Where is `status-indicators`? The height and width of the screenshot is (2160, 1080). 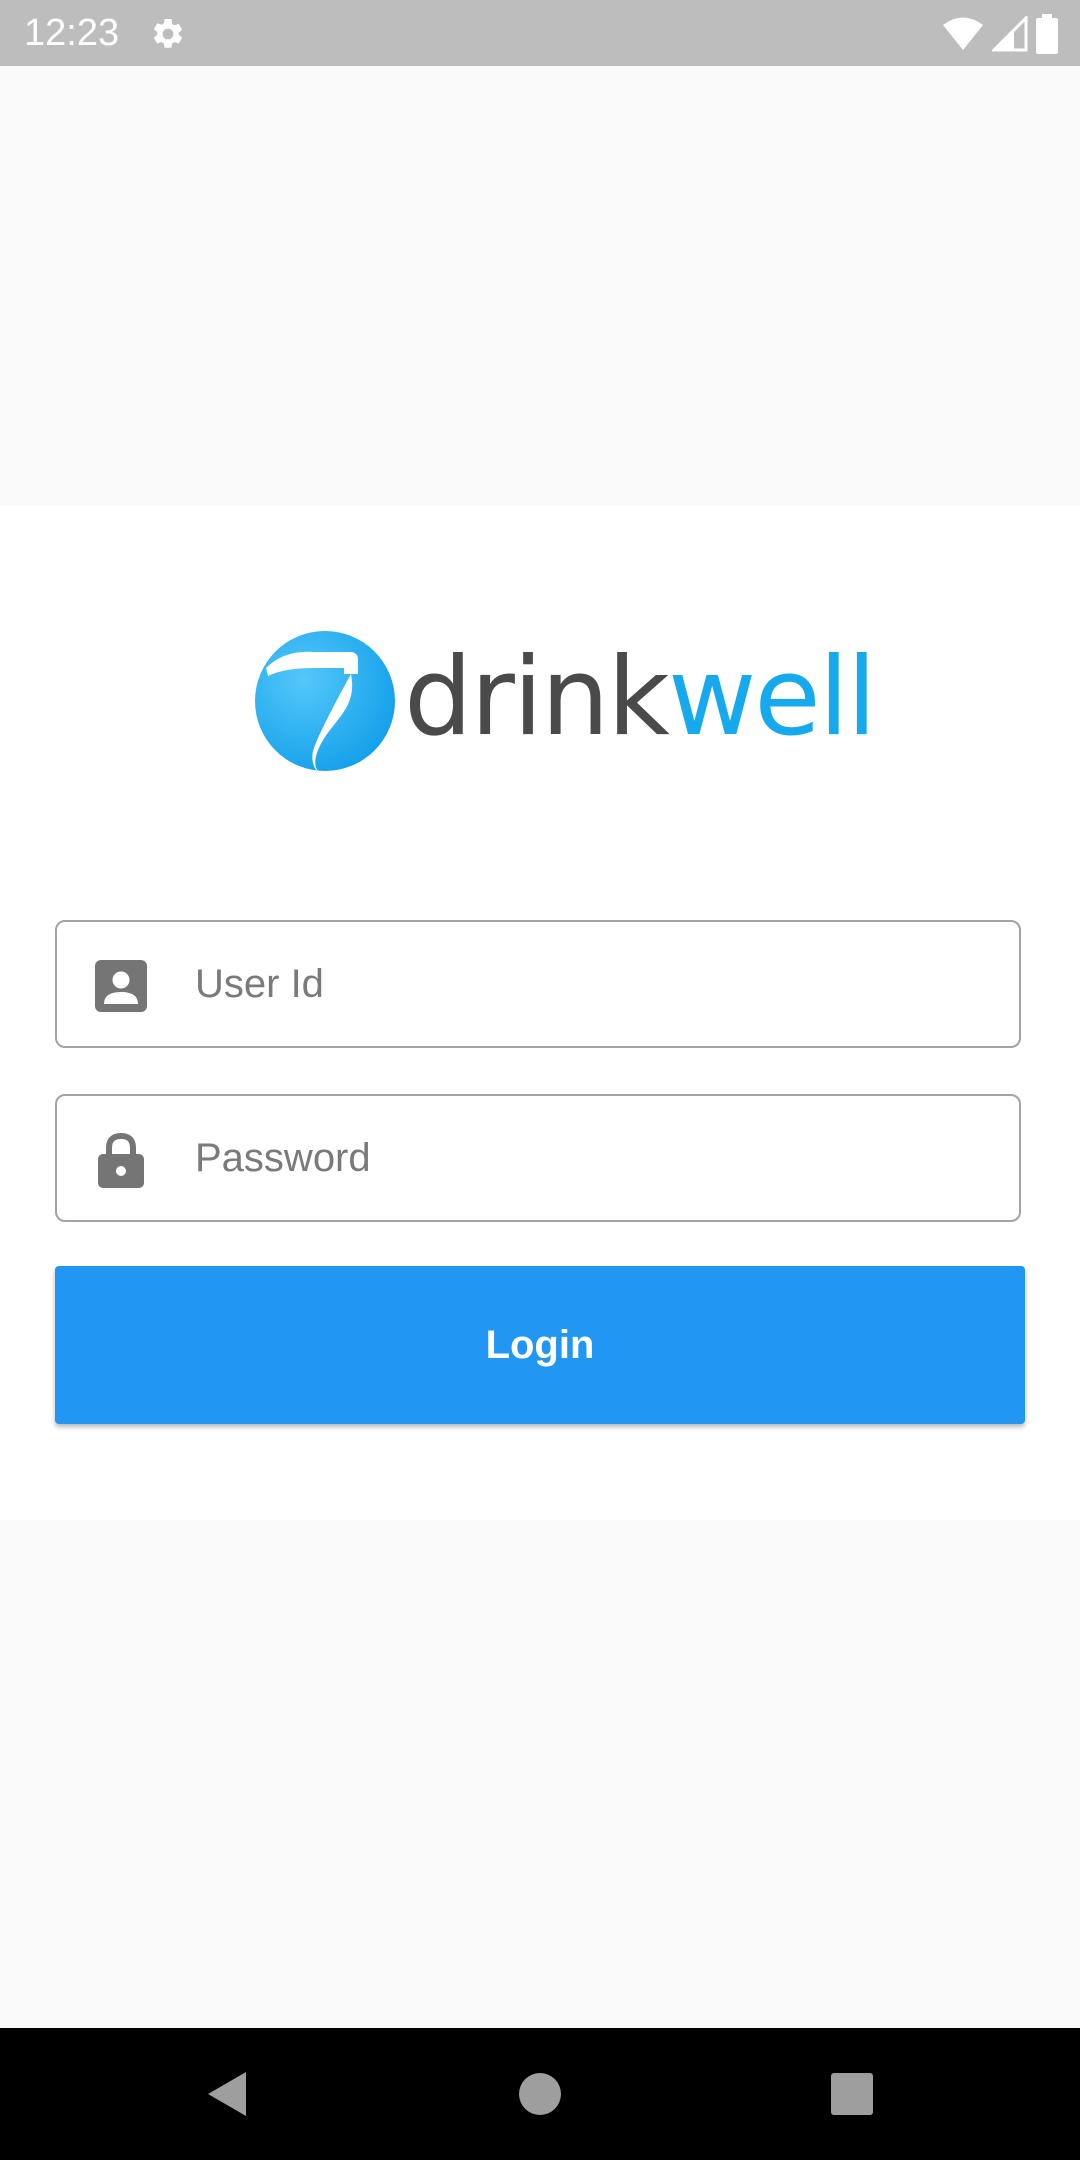 status-indicators is located at coordinates (1000, 34).